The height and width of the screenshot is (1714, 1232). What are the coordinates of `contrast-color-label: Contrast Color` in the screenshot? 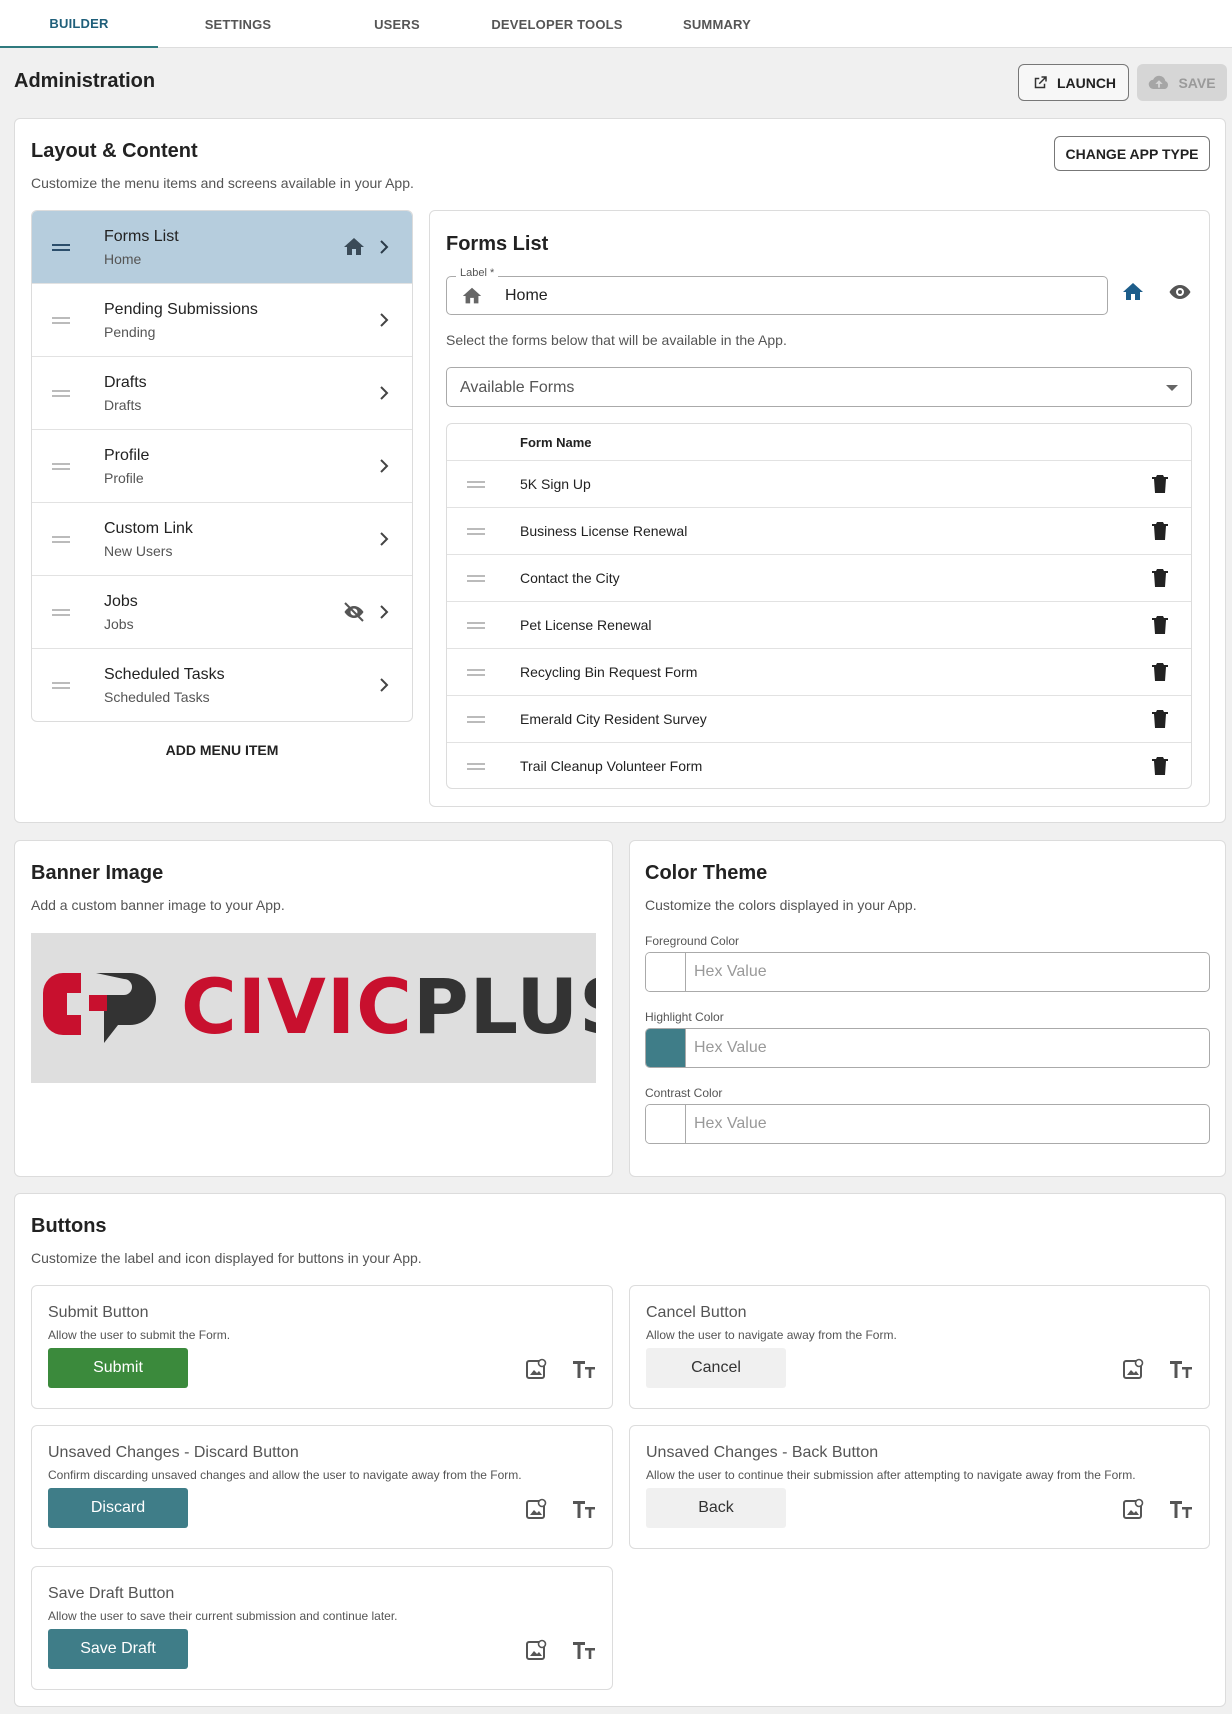 It's located at (684, 1093).